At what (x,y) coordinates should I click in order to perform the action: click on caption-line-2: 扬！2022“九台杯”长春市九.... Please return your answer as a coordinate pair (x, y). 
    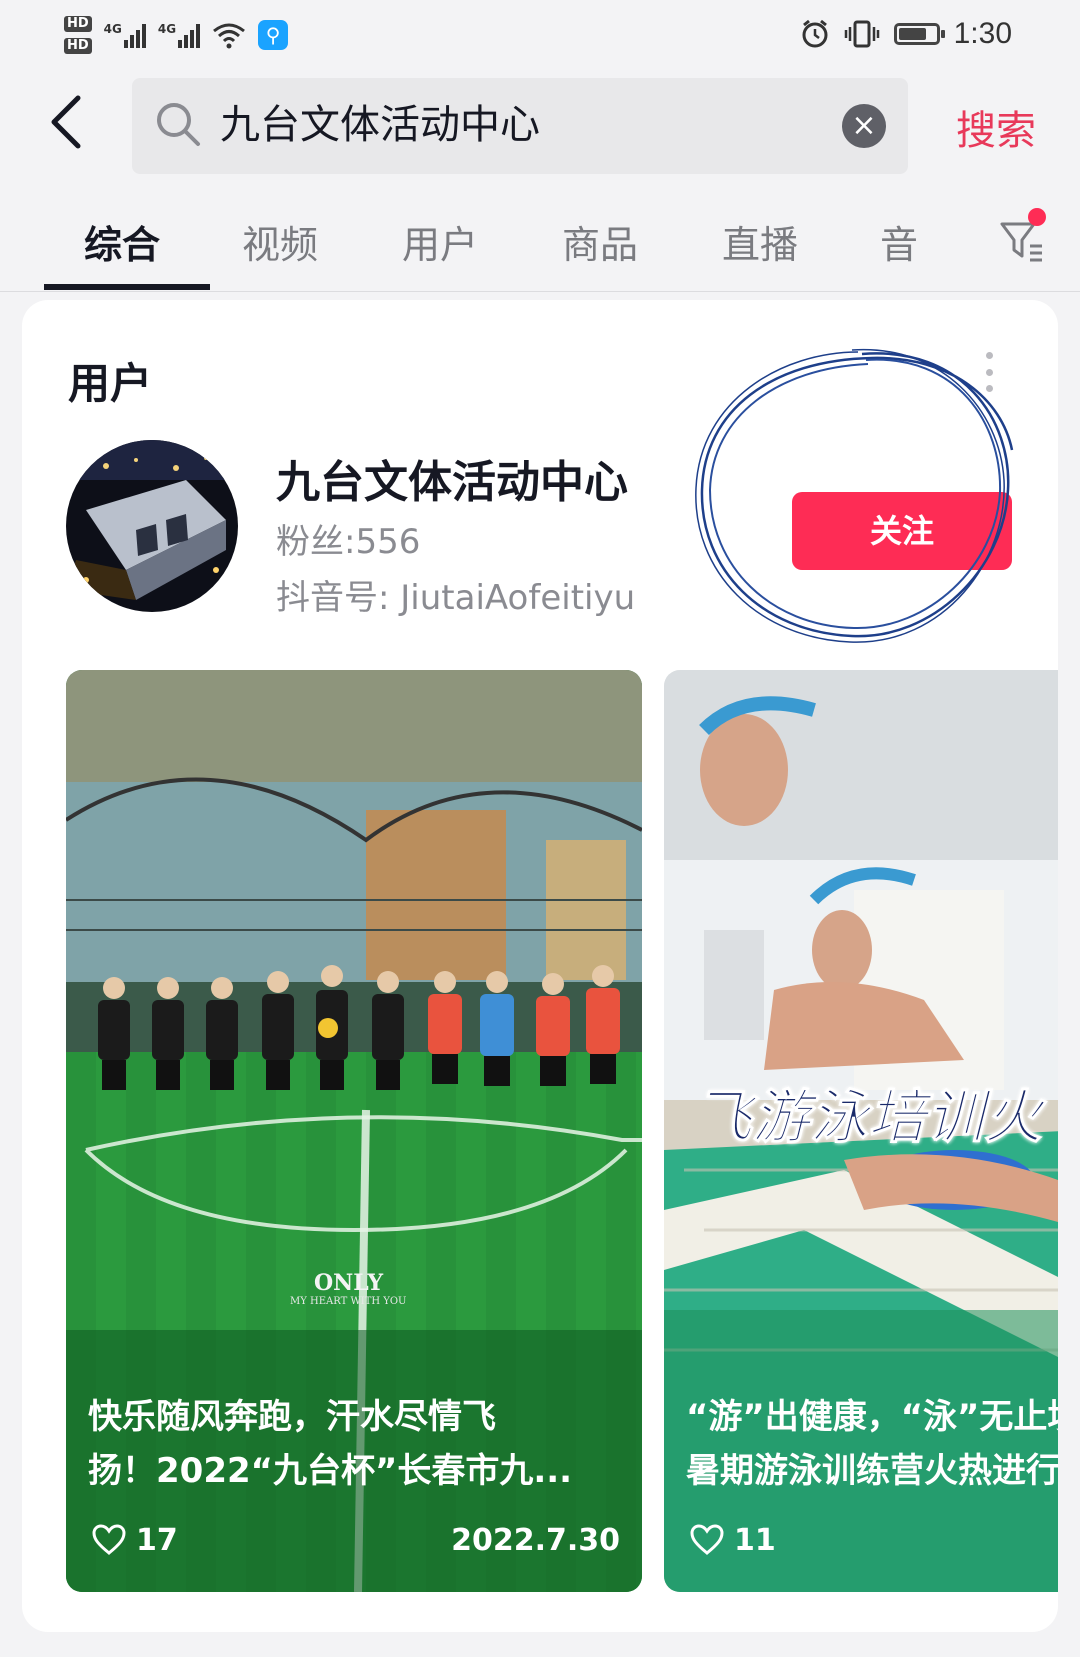
    Looking at the image, I should click on (330, 1471).